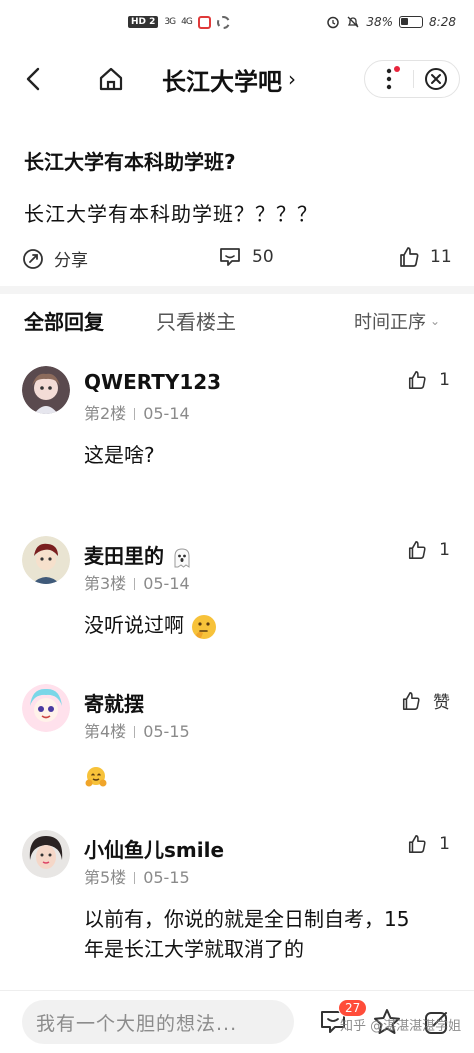  Describe the element at coordinates (124, 556) in the screenshot. I see `reply-author-text: 麦田里的` at that location.